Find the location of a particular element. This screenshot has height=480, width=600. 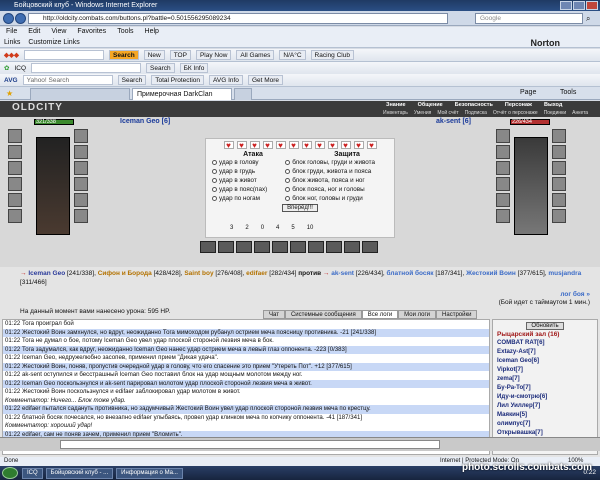

player2-avatar is located at coordinates (531, 186).